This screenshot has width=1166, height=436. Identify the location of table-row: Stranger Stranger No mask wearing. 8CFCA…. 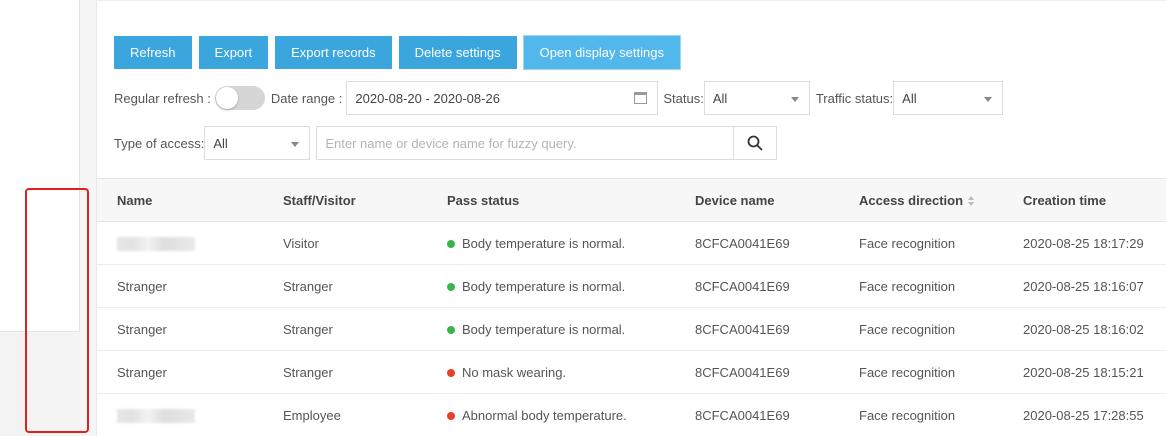
(631, 372).